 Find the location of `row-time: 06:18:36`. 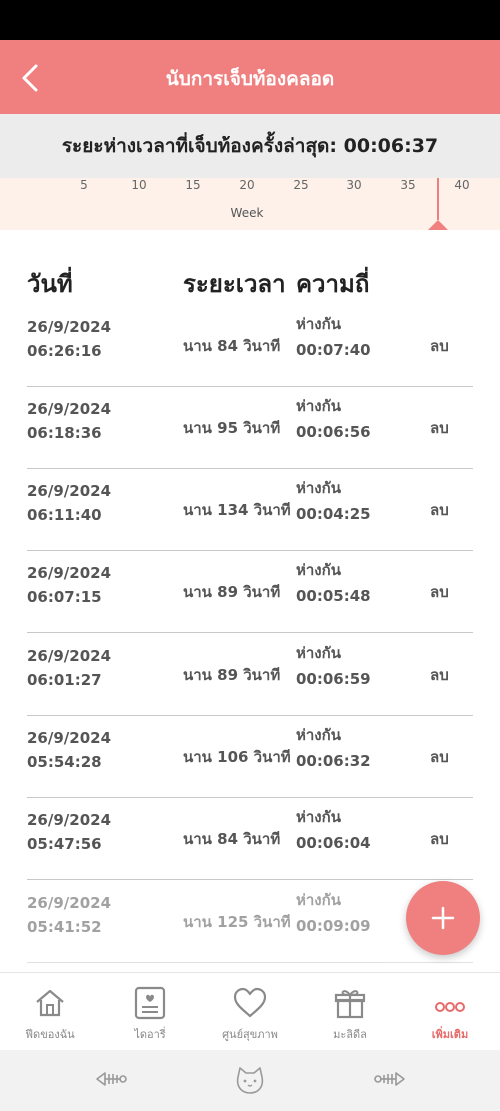

row-time: 06:18:36 is located at coordinates (64, 433).